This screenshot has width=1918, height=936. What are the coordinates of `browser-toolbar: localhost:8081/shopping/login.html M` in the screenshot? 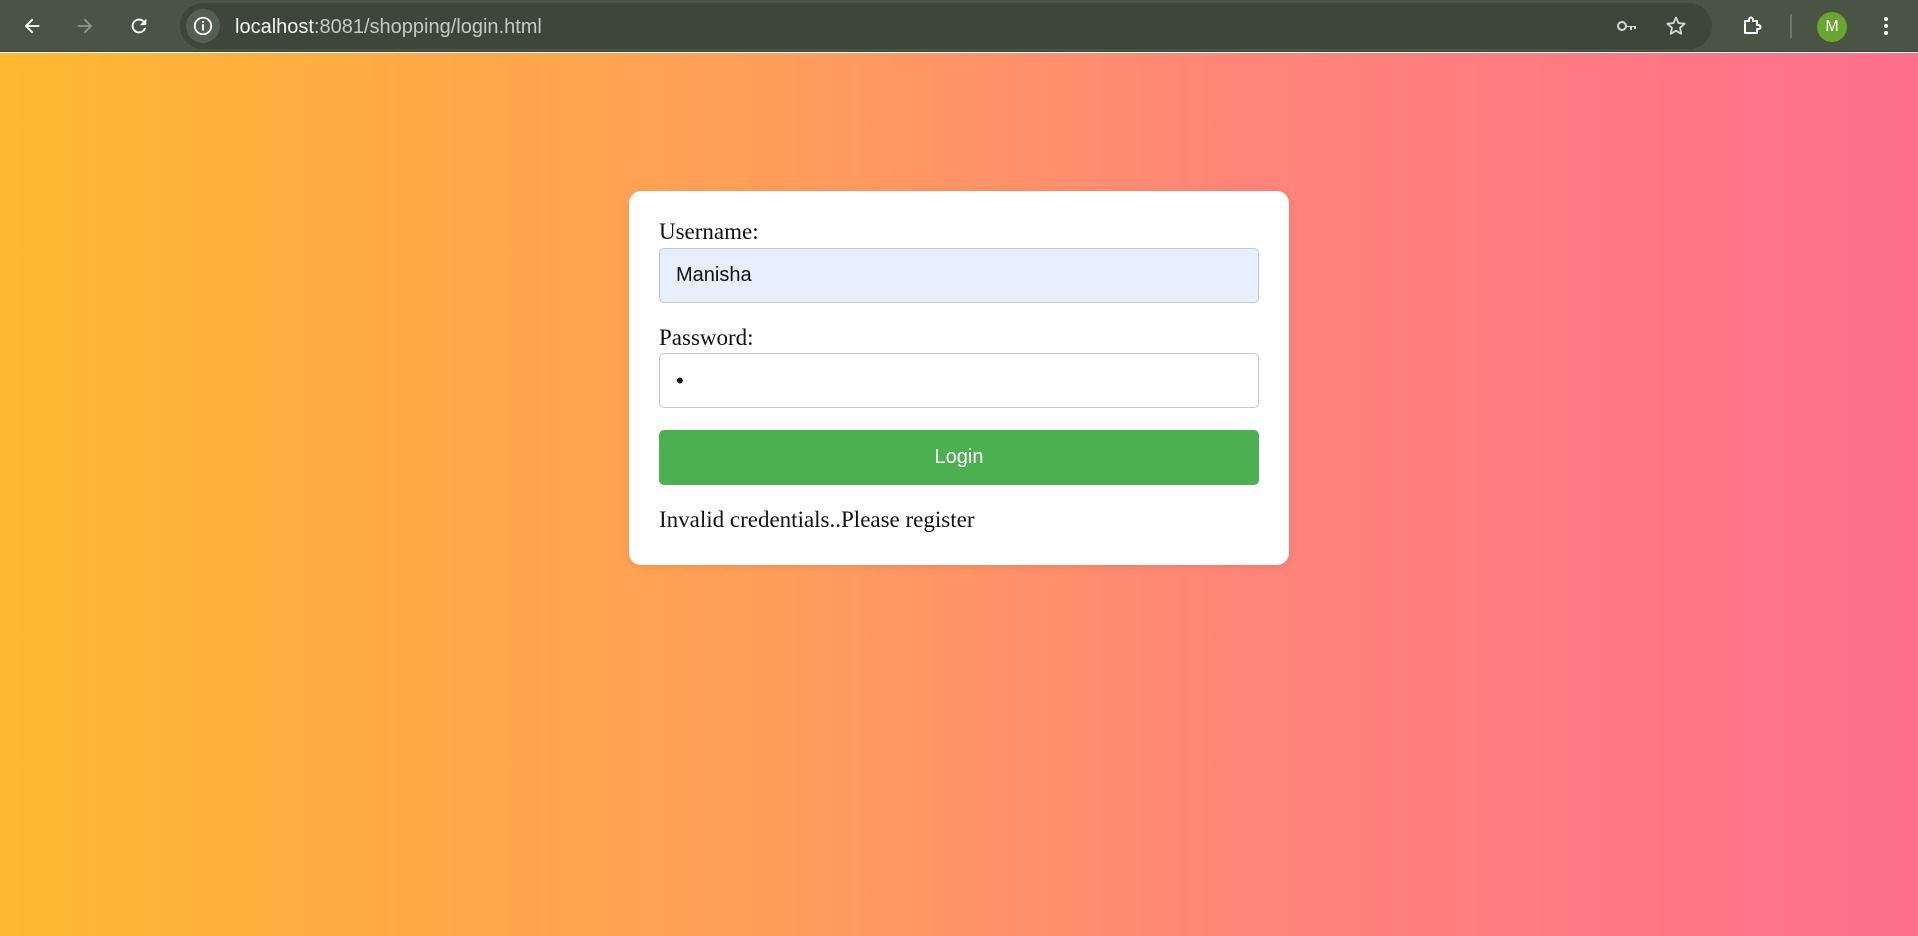 It's located at (959, 26).